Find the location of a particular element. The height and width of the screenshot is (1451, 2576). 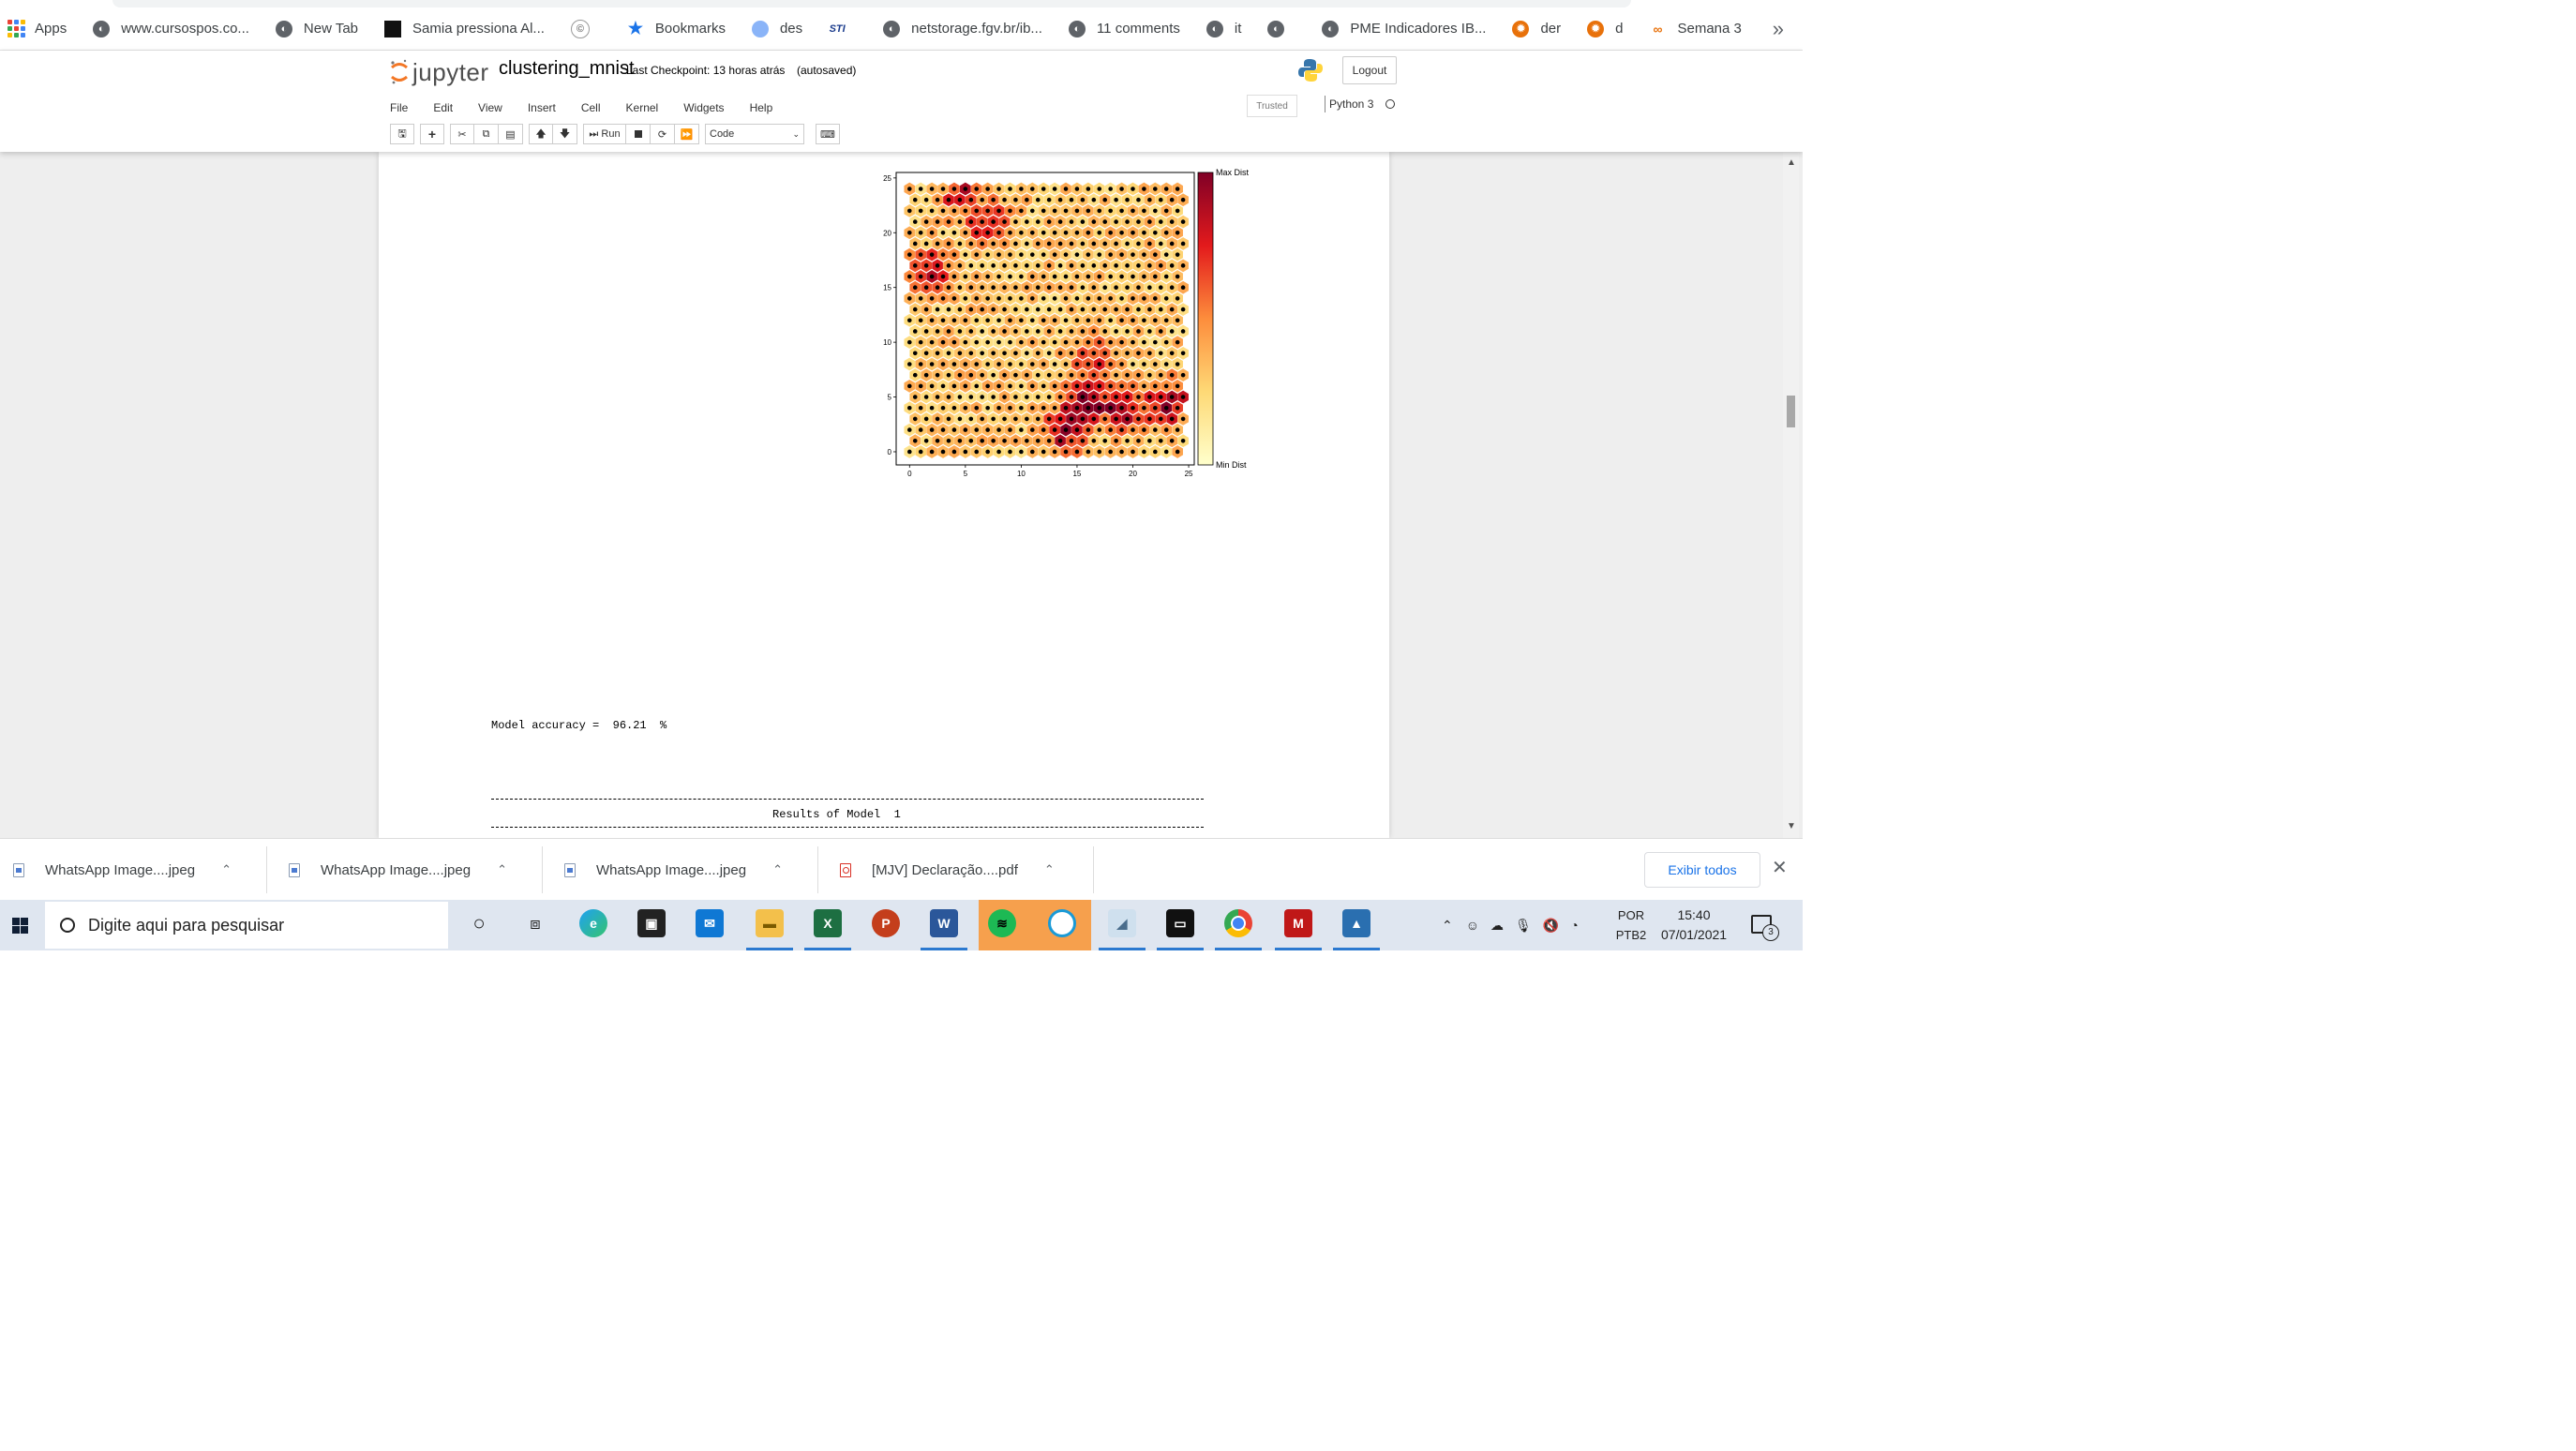

cell-type-select: Code ⌄ is located at coordinates (754, 134).